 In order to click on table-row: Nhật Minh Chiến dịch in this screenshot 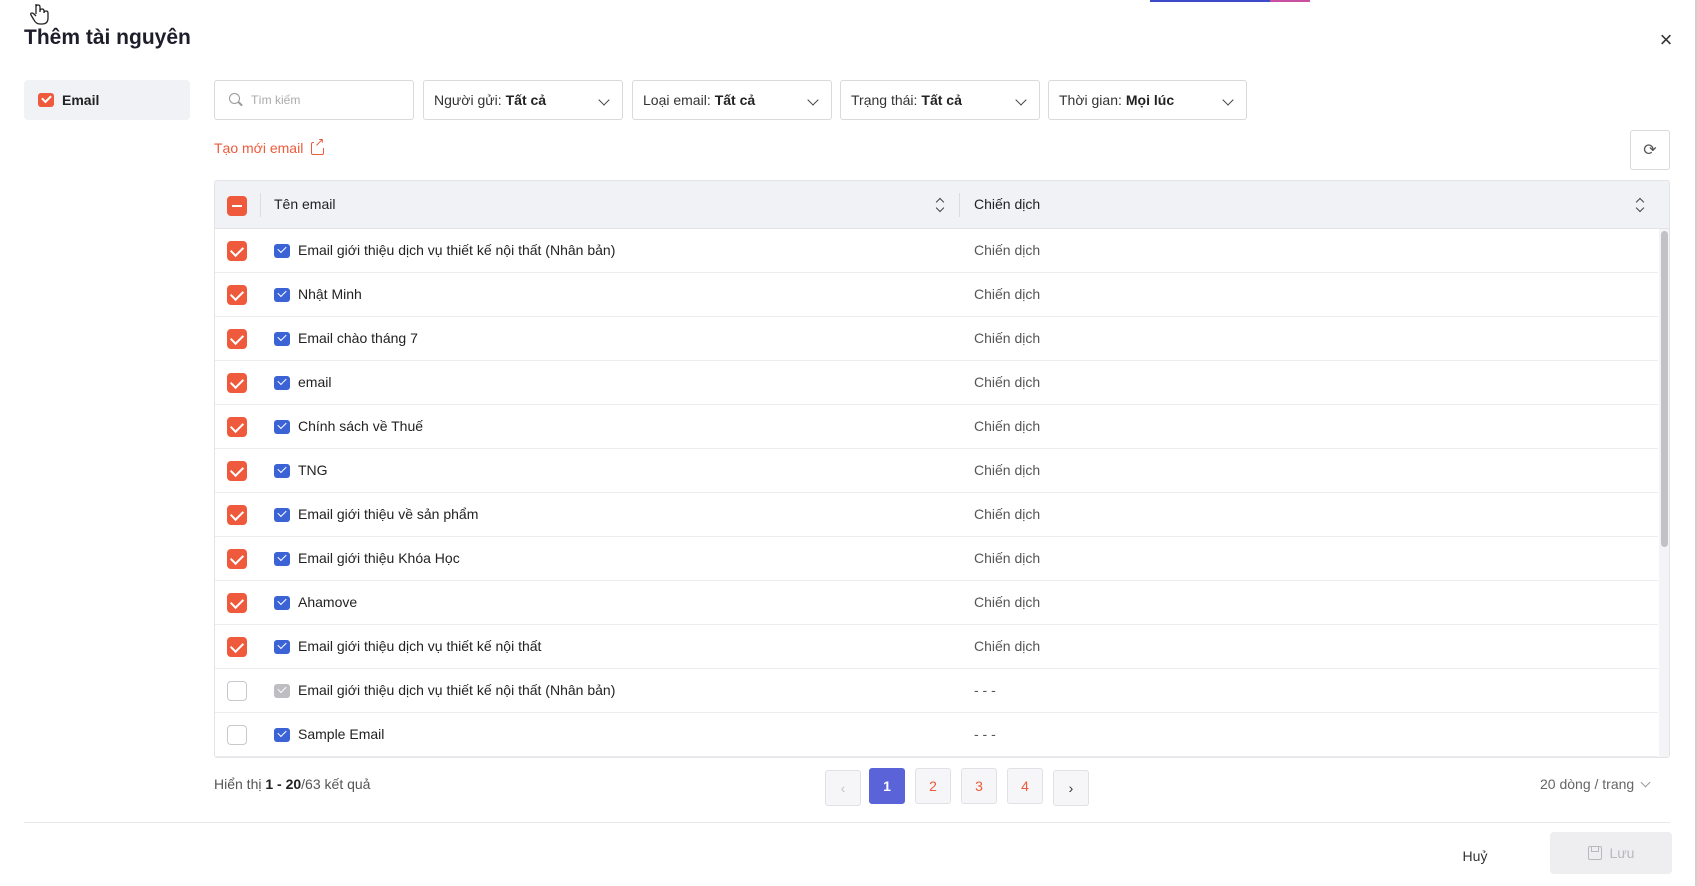, I will do `click(936, 295)`.